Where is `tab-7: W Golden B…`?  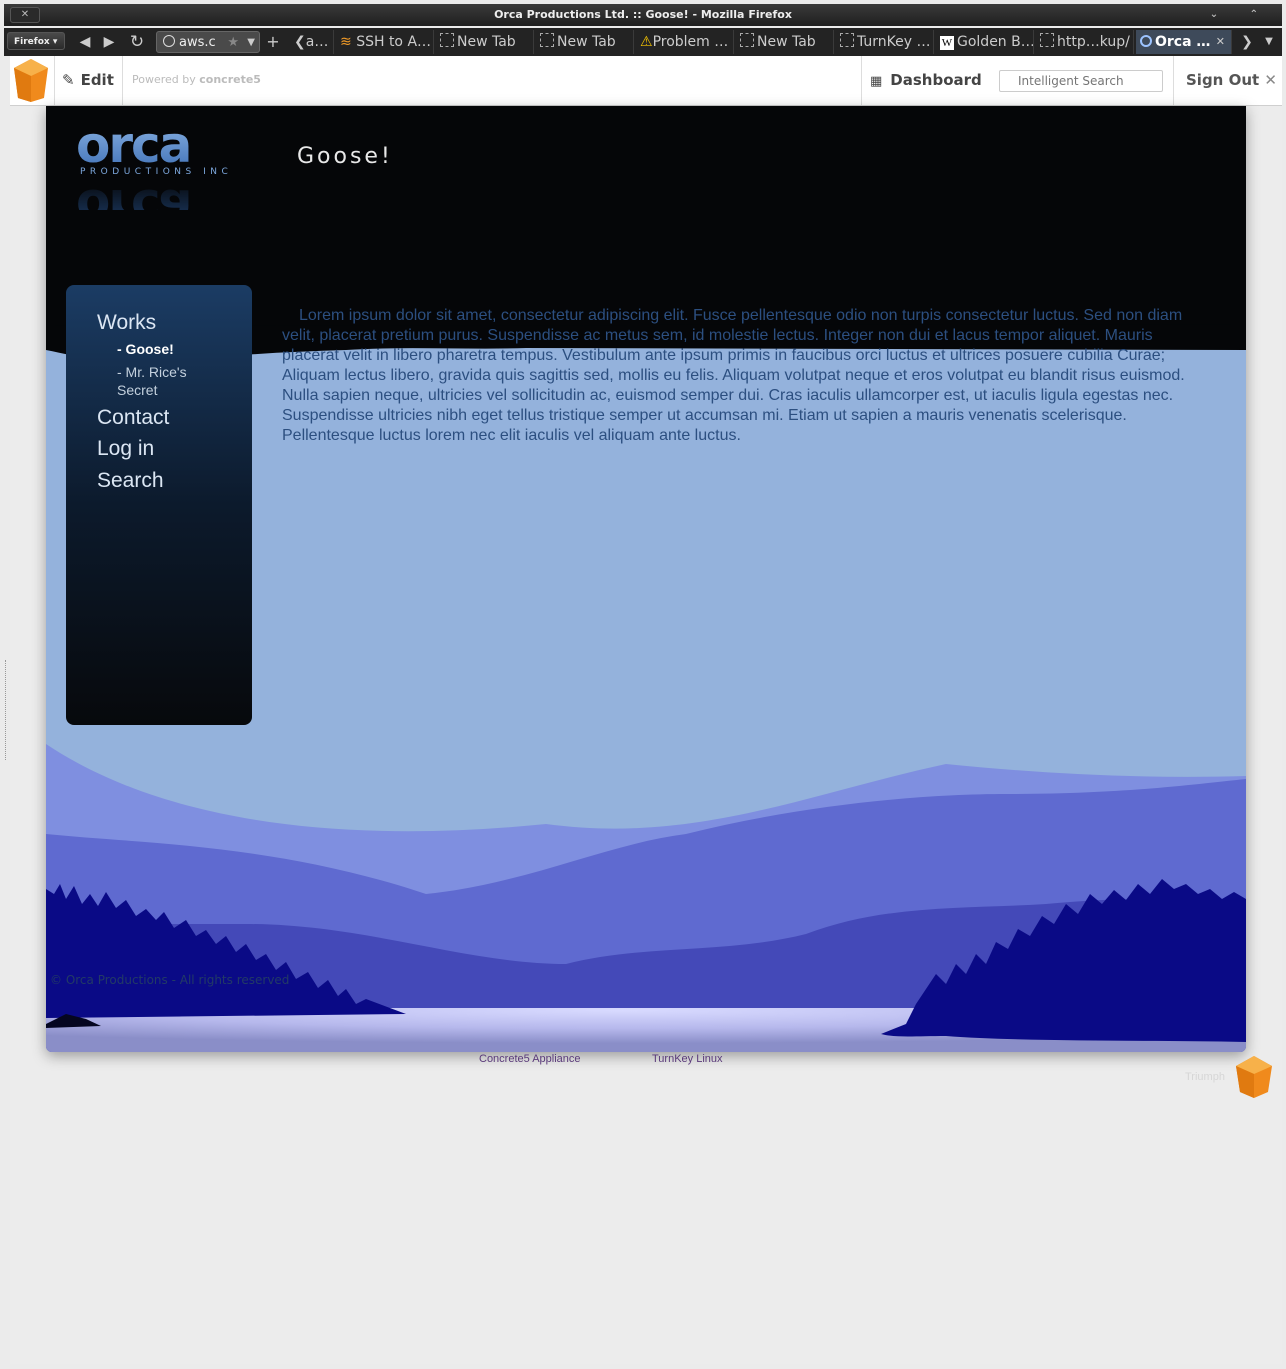
tab-7: W Golden B… is located at coordinates (985, 42).